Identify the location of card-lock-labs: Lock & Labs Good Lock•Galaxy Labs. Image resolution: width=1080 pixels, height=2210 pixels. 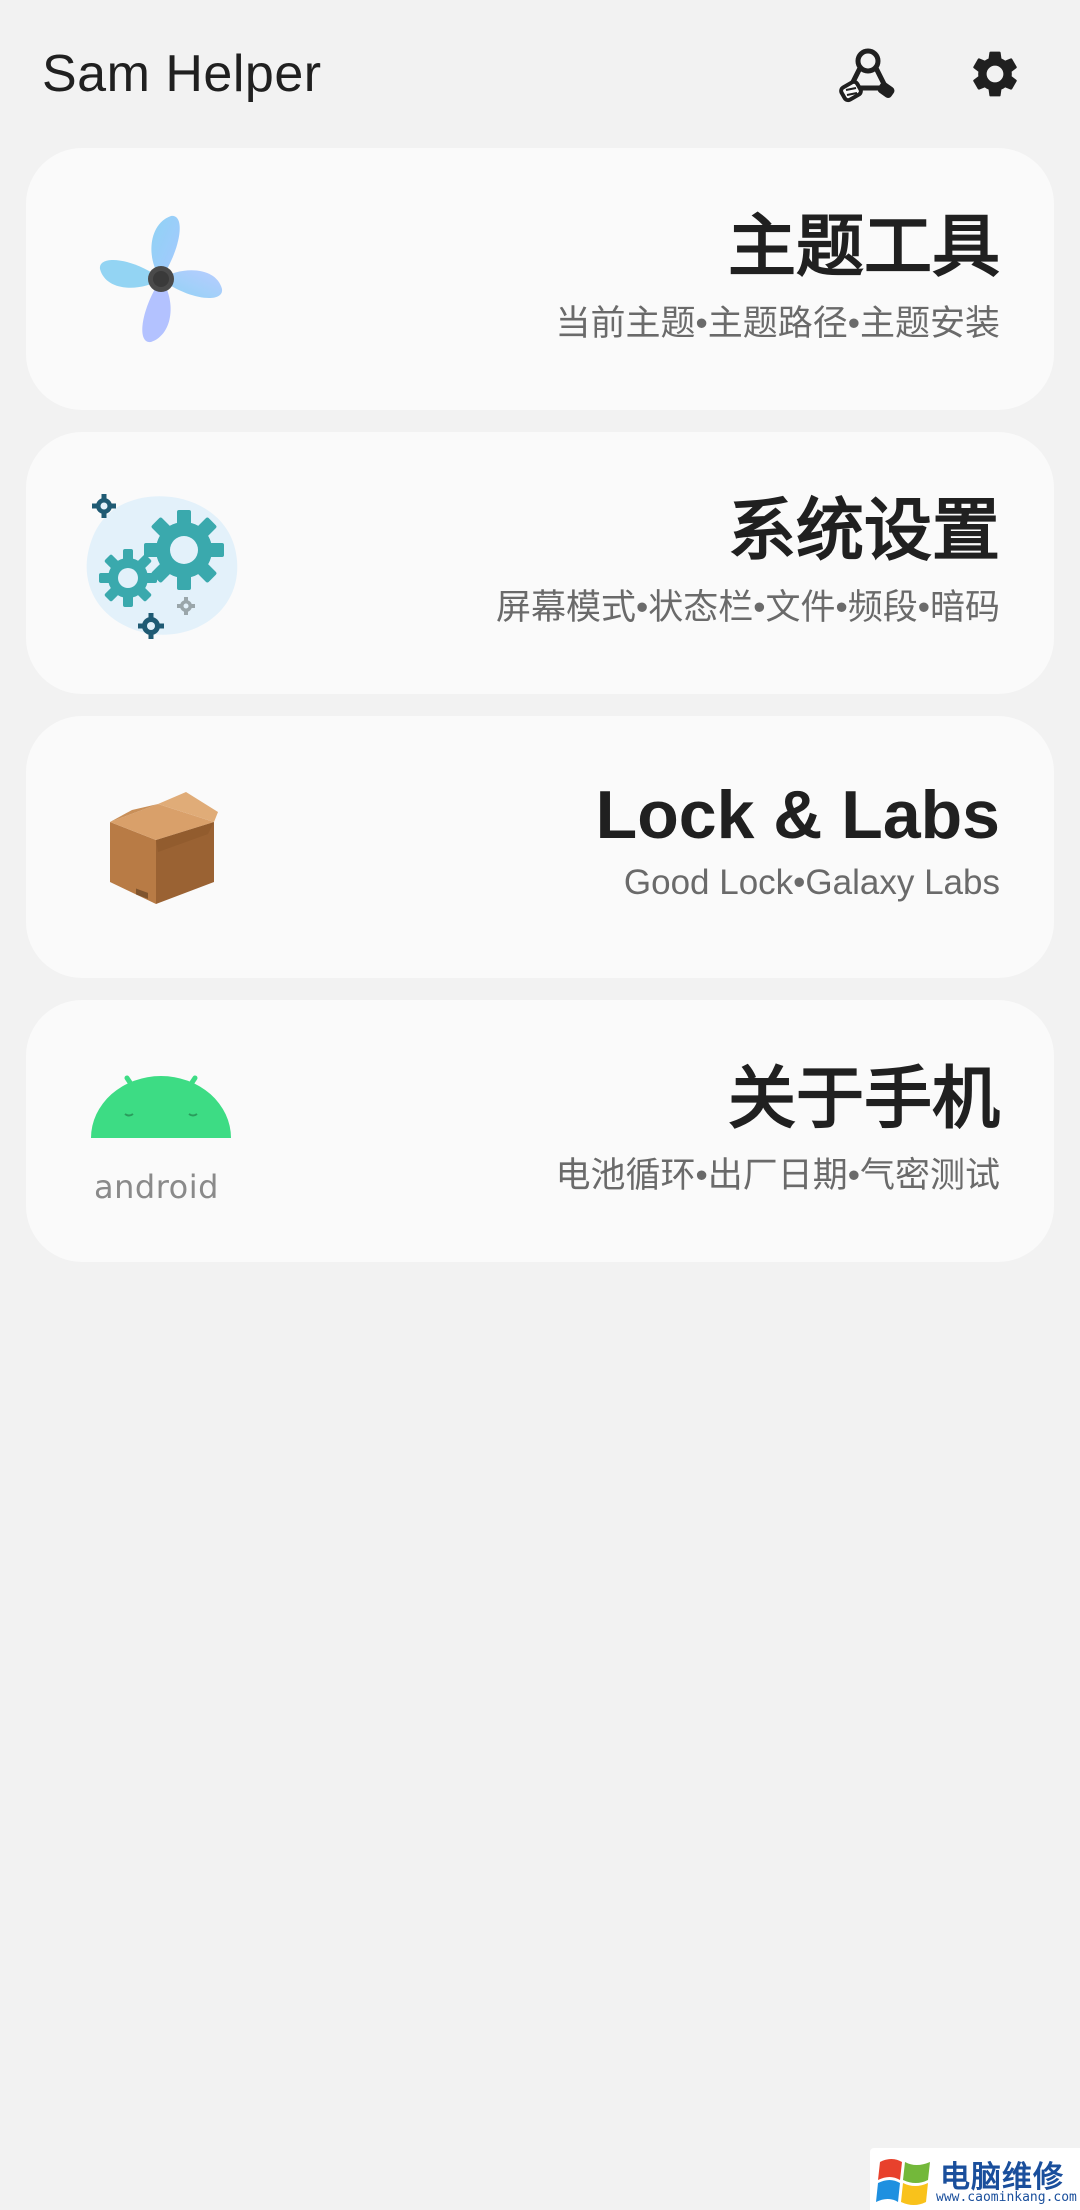
(540, 847).